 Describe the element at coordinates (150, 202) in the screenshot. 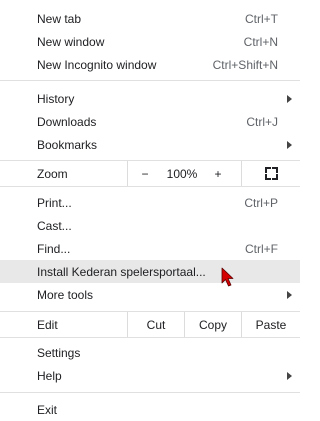

I see `menu-item-print: Print... Ctrl+P` at that location.